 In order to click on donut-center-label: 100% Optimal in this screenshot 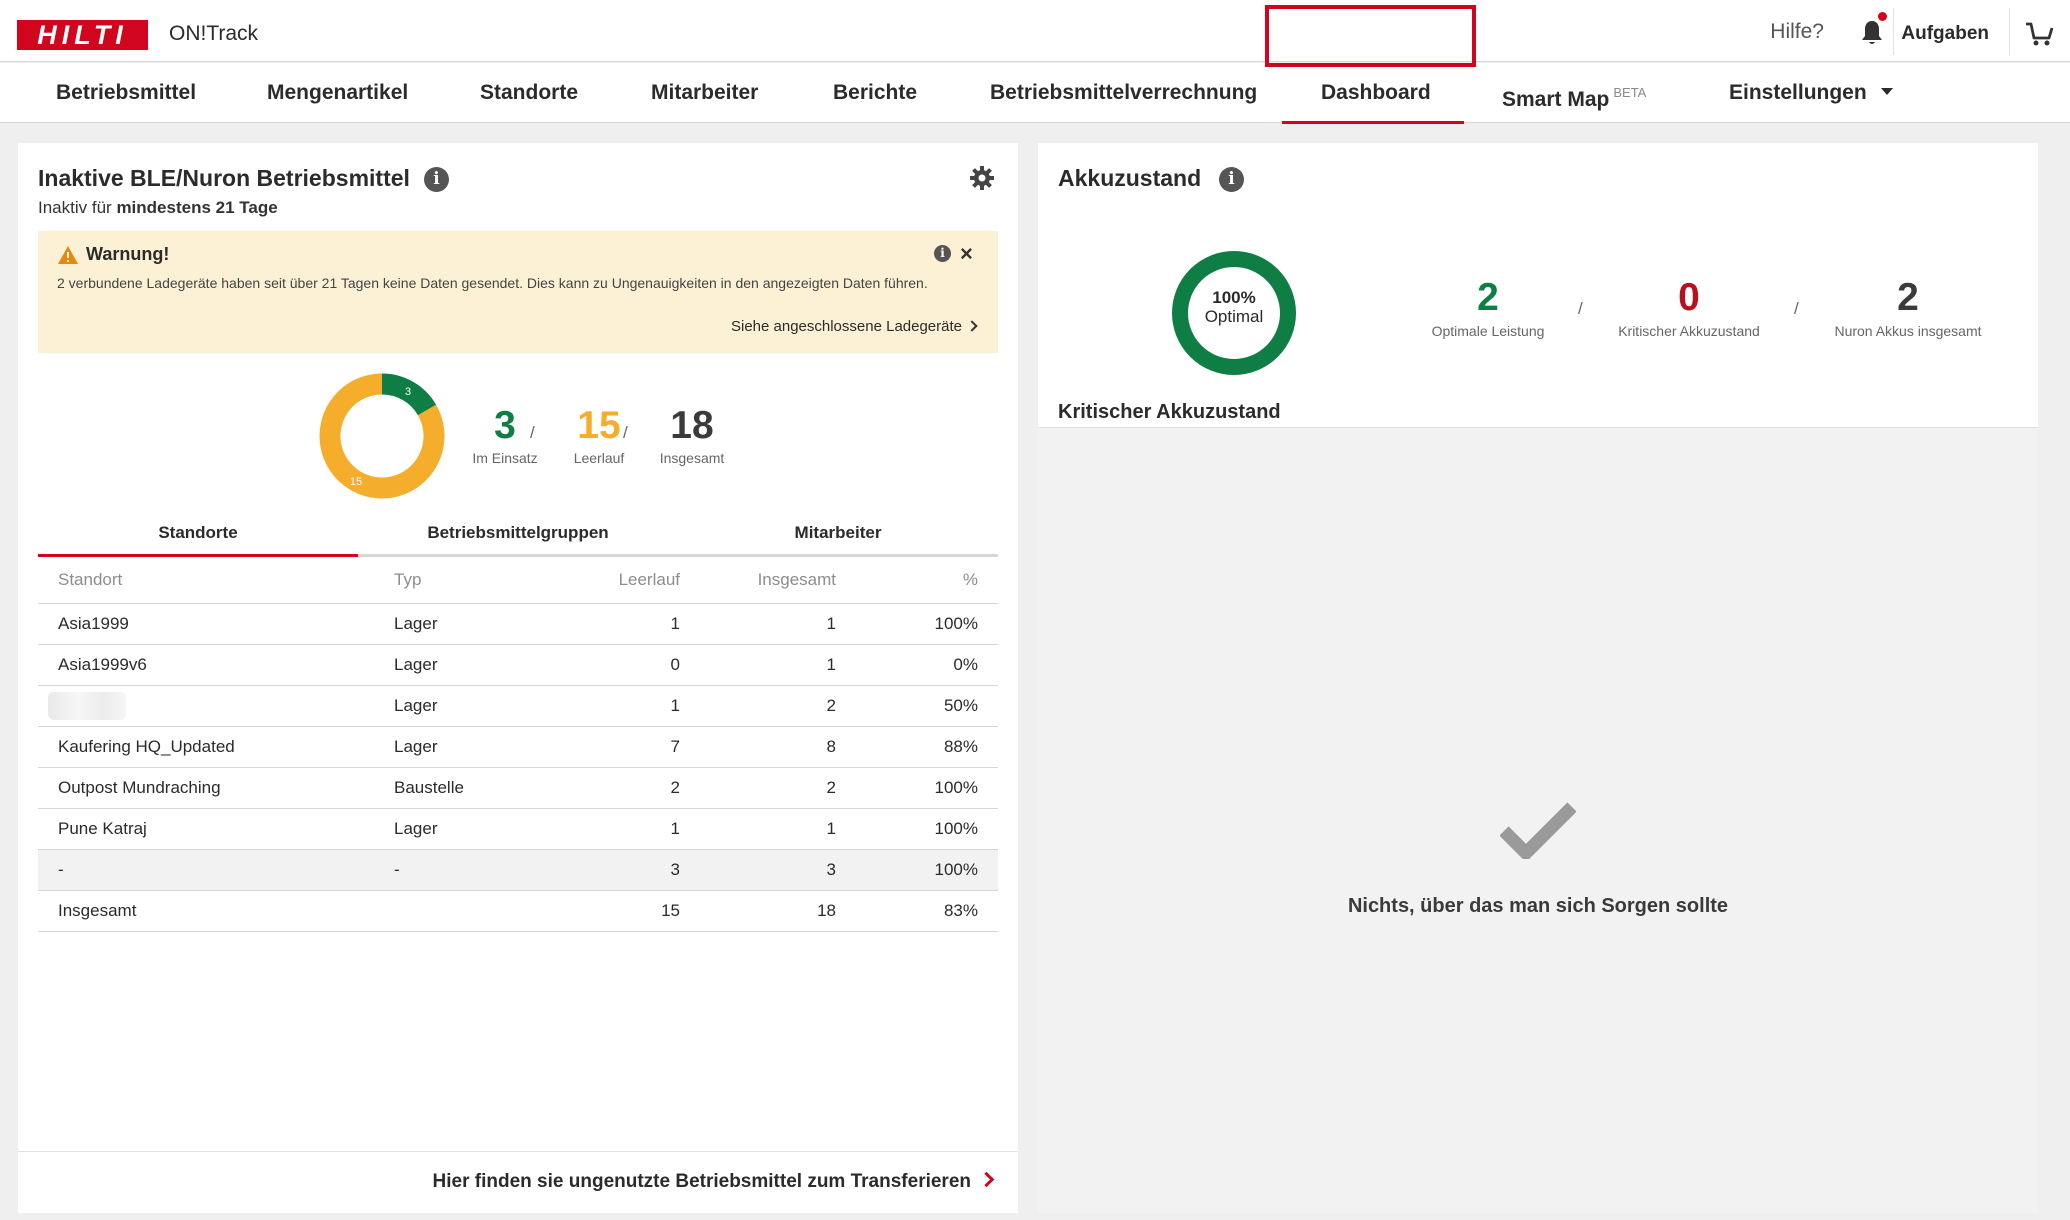, I will do `click(1234, 307)`.